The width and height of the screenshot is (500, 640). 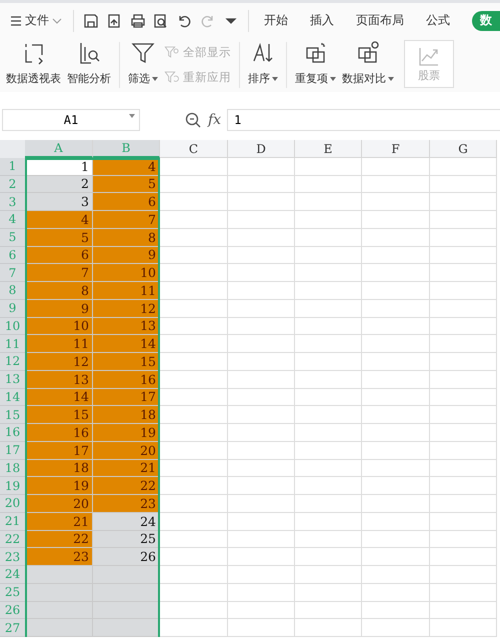 I want to click on table-cell: 9, so click(x=126, y=255).